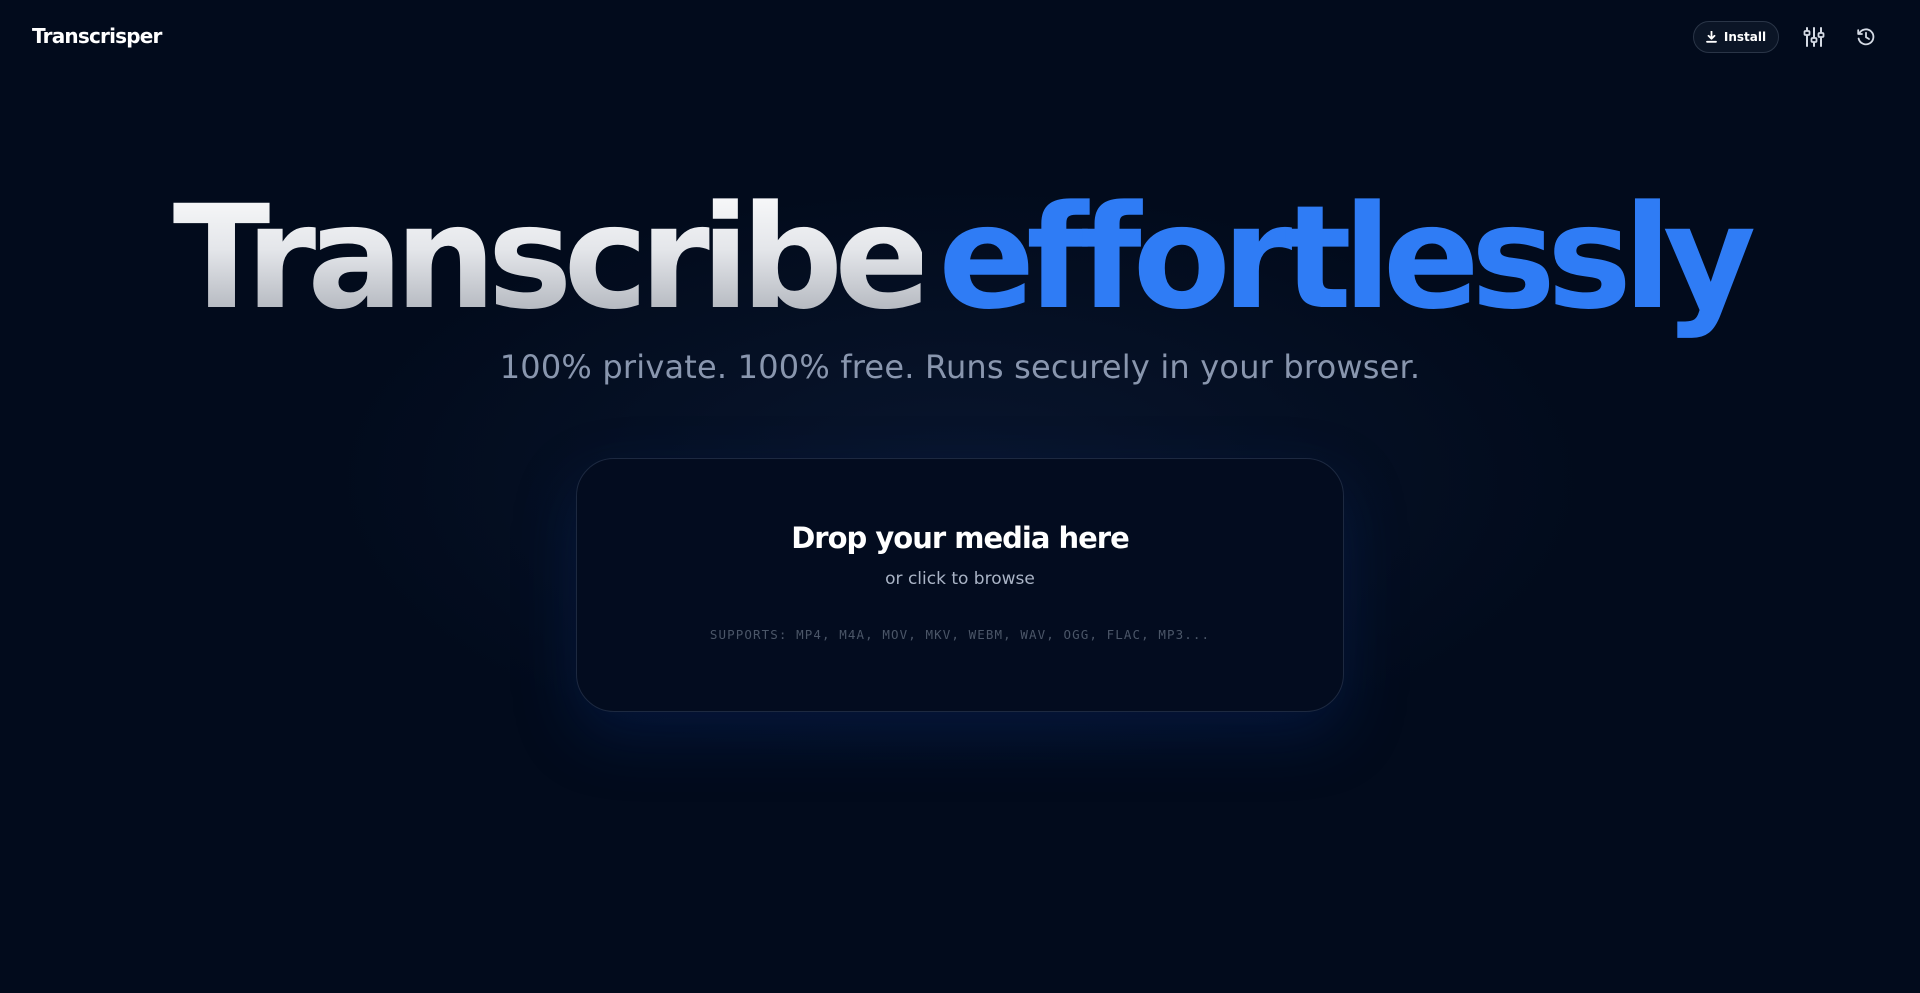  I want to click on install-button: Install, so click(1736, 37).